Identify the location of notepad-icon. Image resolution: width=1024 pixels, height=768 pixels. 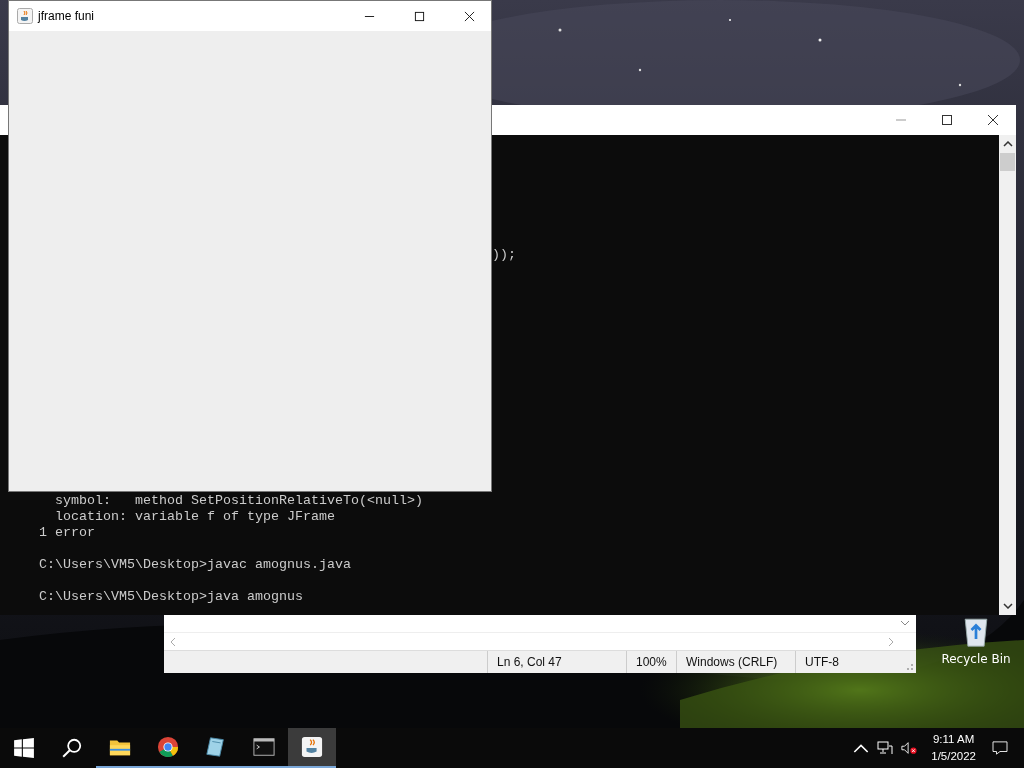
(216, 747).